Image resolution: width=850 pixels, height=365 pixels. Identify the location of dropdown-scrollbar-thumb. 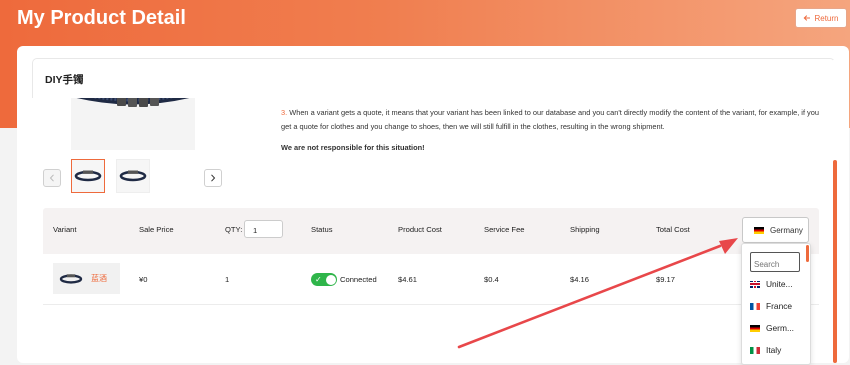
(807, 253).